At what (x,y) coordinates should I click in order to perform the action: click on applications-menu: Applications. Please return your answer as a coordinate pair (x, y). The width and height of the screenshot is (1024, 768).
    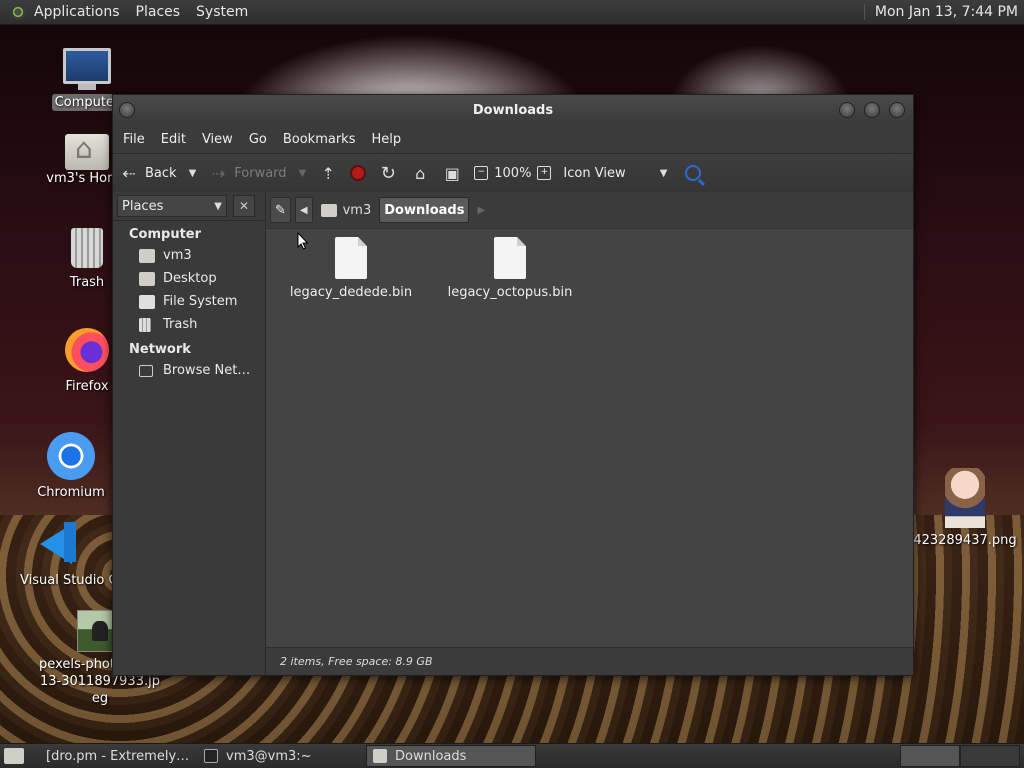
    Looking at the image, I should click on (77, 12).